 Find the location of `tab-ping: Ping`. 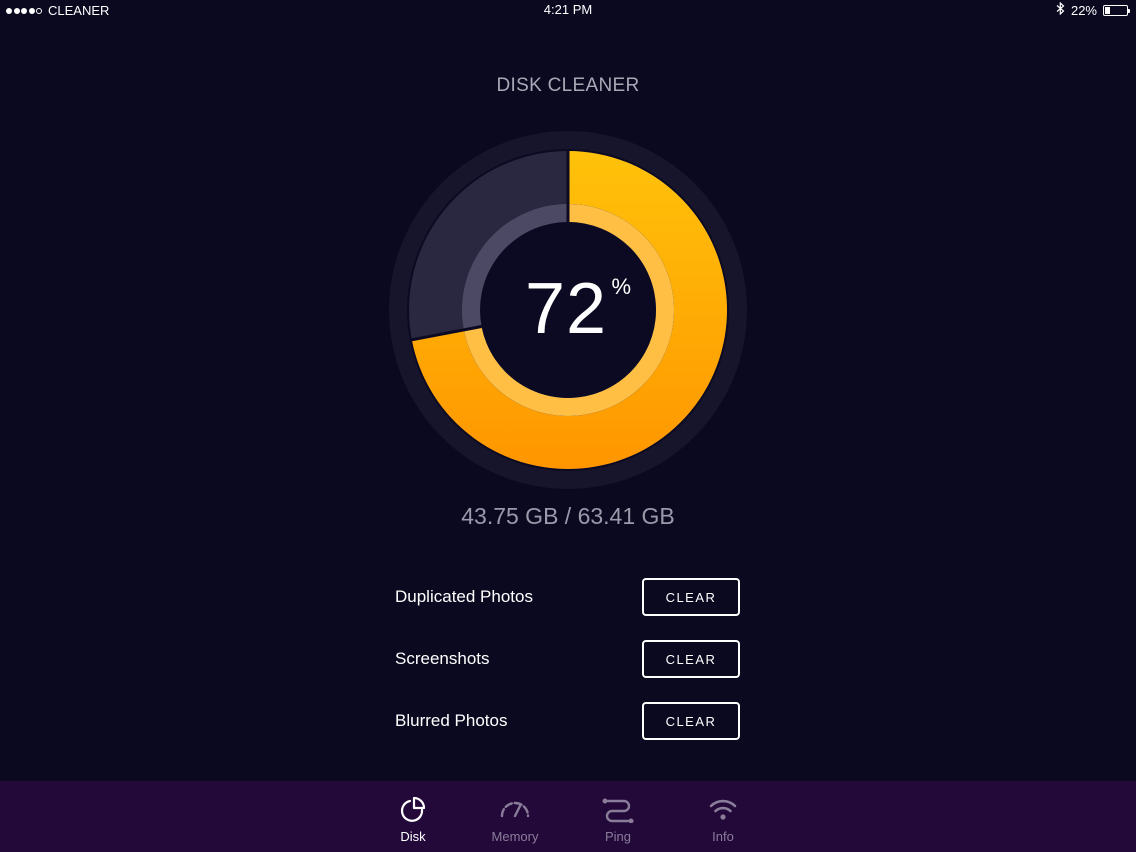

tab-ping: Ping is located at coordinates (618, 816).